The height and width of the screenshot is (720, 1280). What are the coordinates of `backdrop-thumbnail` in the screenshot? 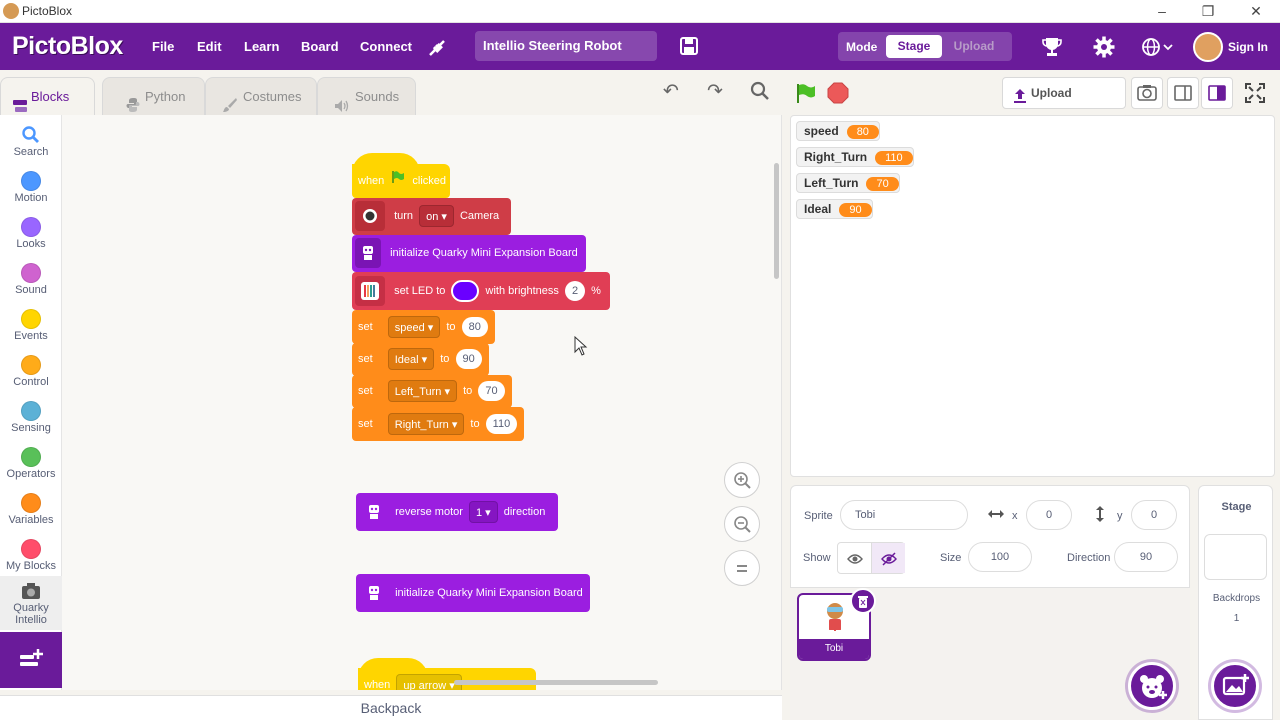 It's located at (1235, 557).